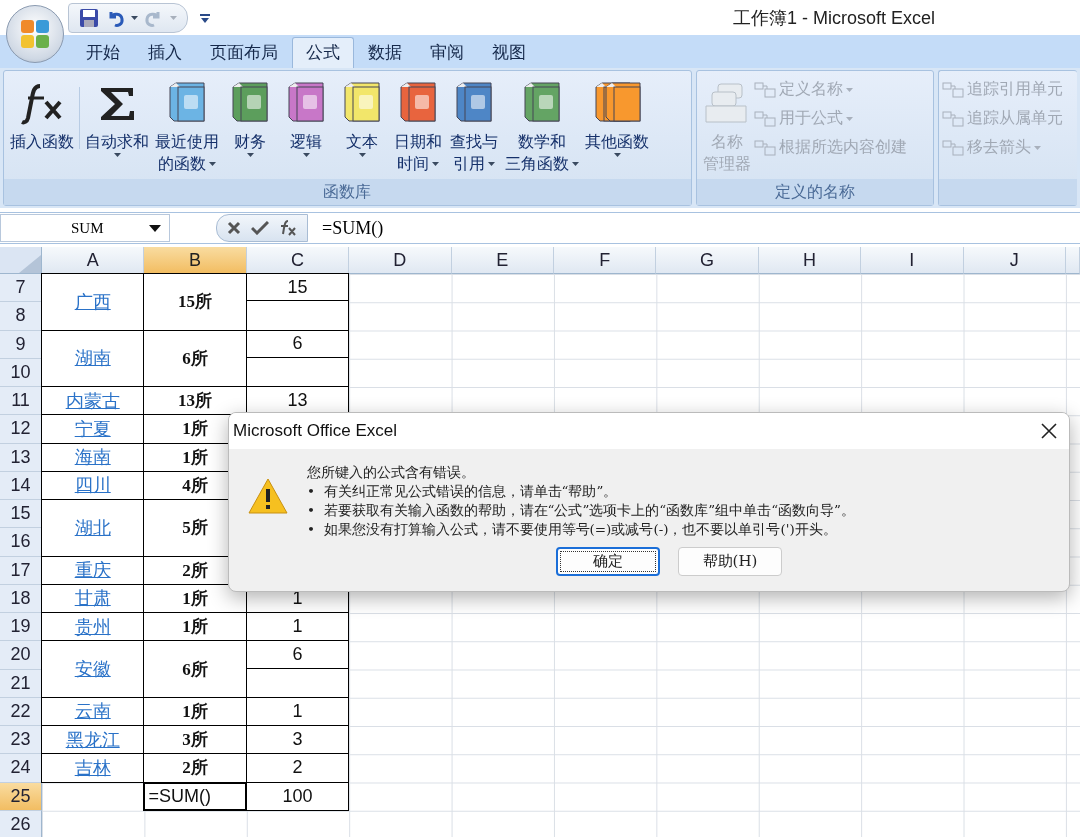  What do you see at coordinates (195, 358) in the screenshot?
I see `table-cell: 6所` at bounding box center [195, 358].